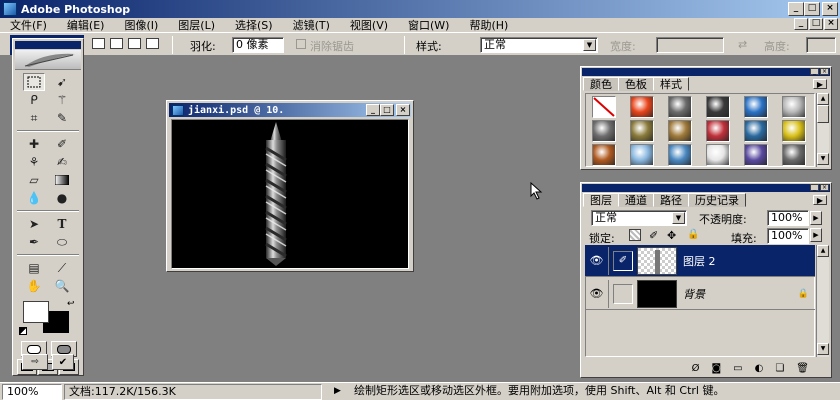  Describe the element at coordinates (700, 294) in the screenshot. I see `layer-row-background: 👁 背景 🔒` at that location.